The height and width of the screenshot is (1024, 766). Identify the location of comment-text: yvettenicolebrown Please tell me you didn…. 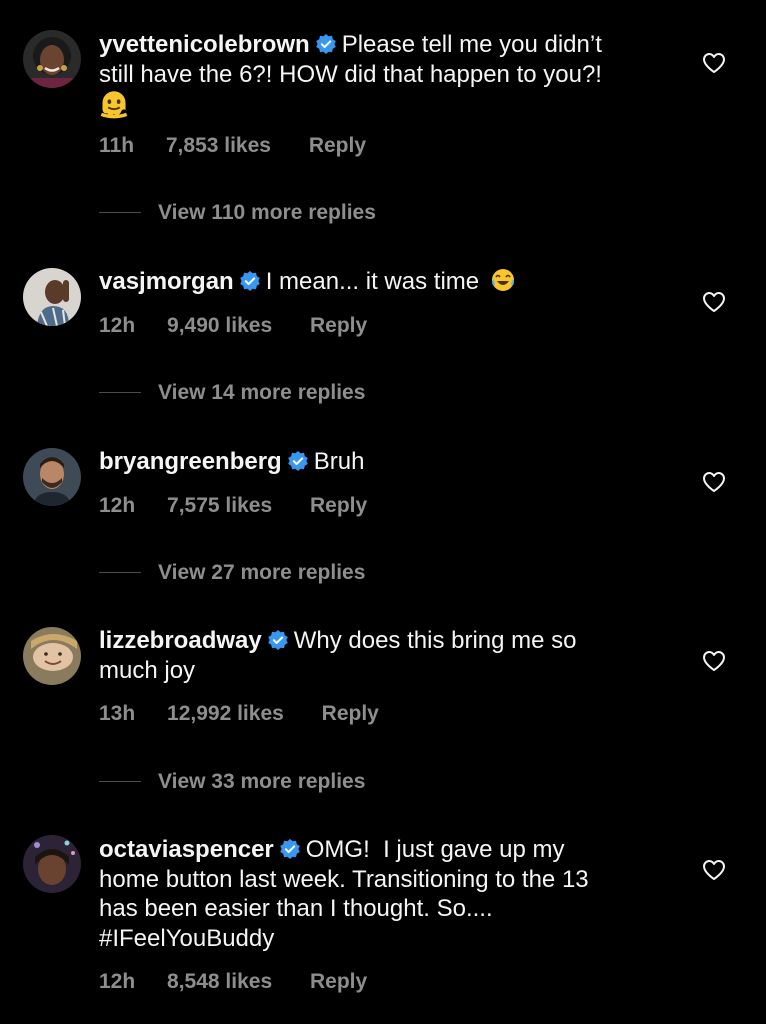
(385, 76).